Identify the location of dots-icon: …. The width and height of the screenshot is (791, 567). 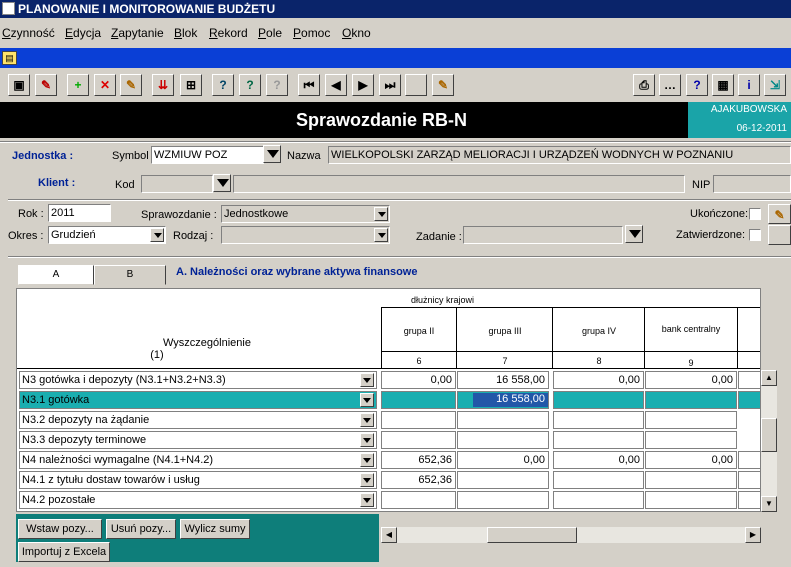
(670, 85).